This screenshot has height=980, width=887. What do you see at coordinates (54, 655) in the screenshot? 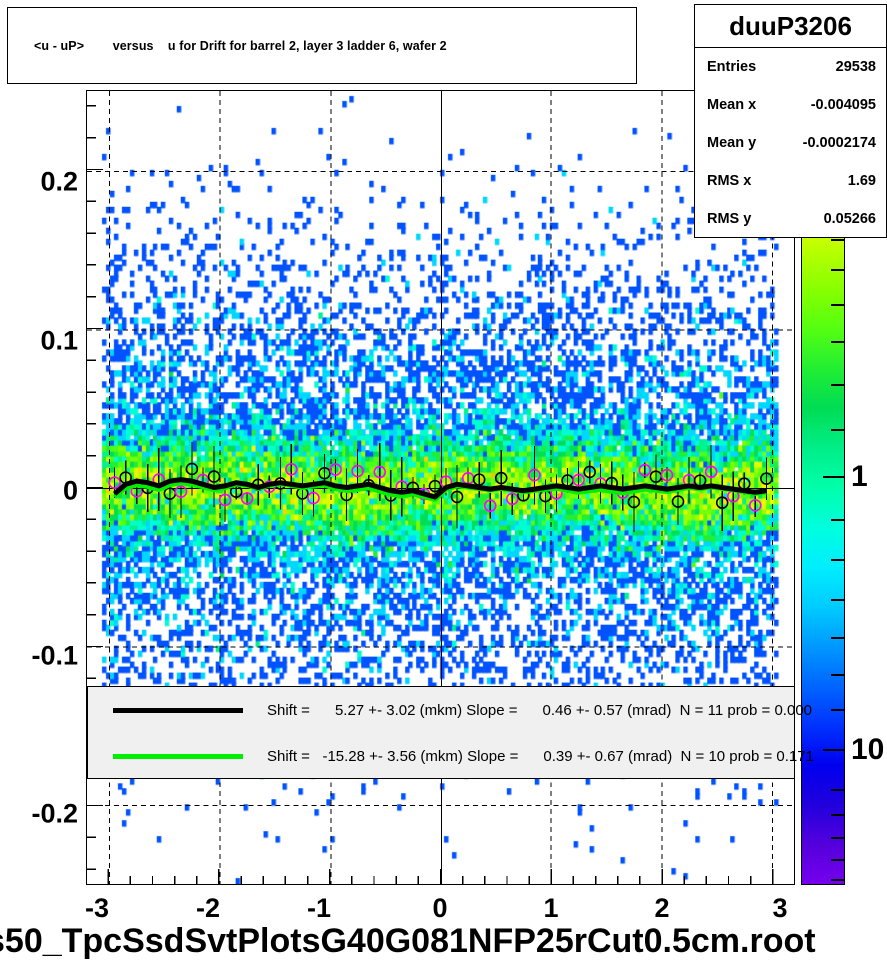
I see `y-tick-label: -0.1` at bounding box center [54, 655].